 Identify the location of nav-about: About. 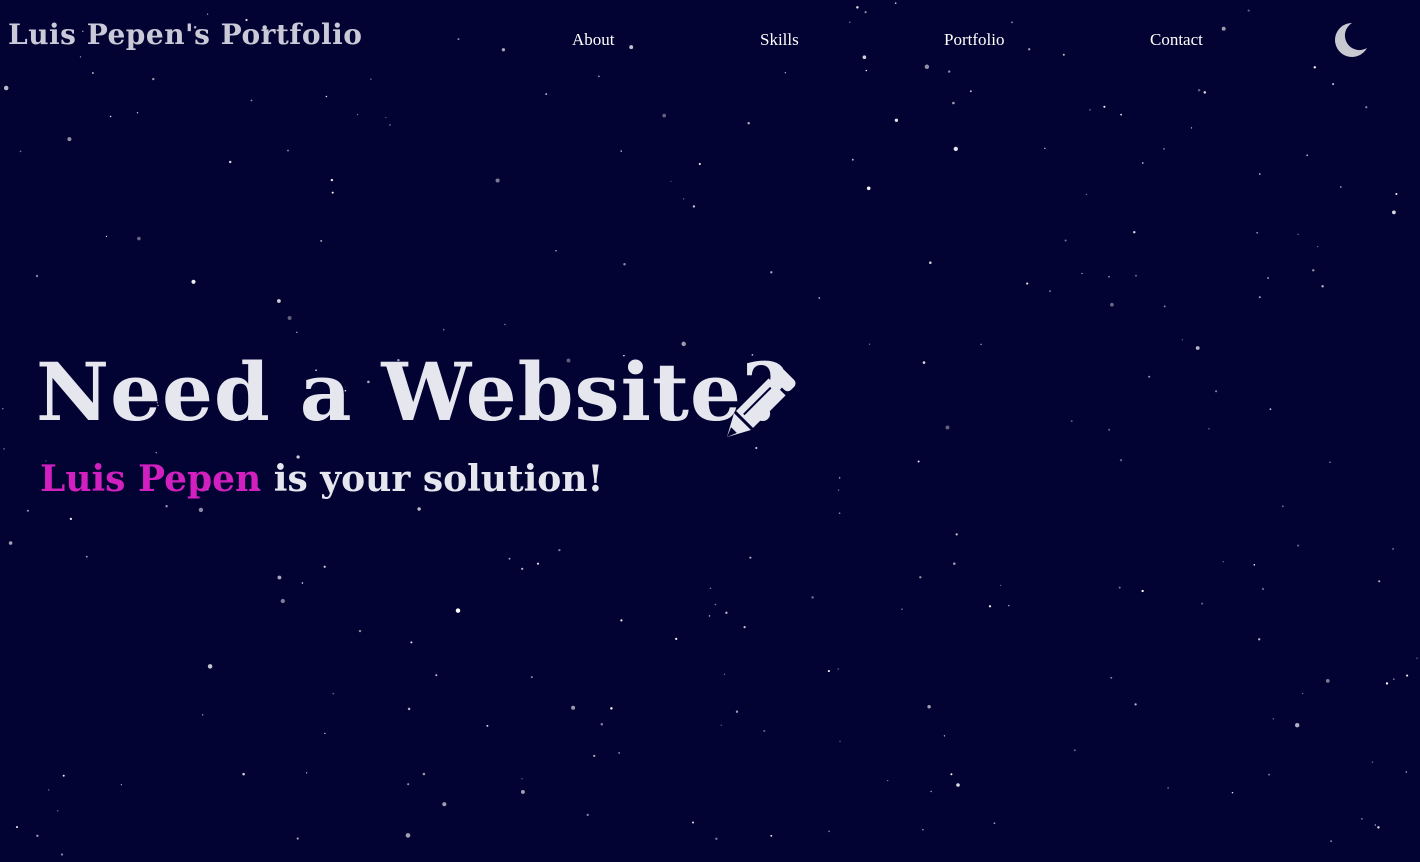
(593, 40).